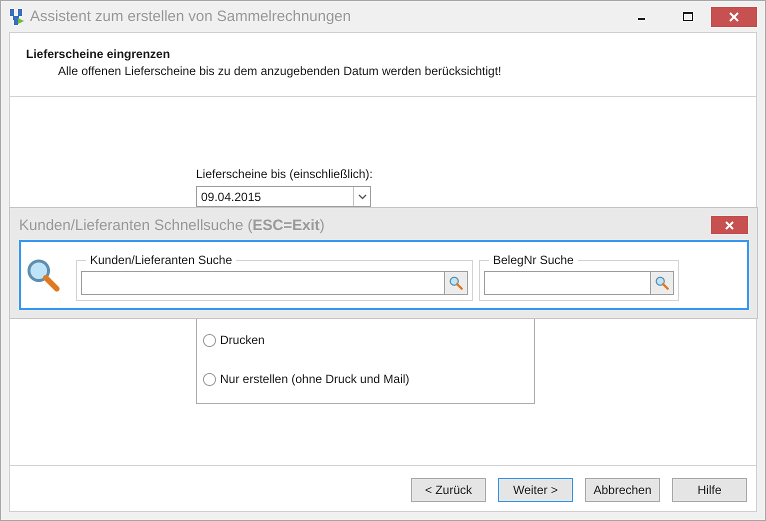 This screenshot has width=766, height=521. What do you see at coordinates (535, 490) in the screenshot?
I see `wizard-button: Weiter >` at bounding box center [535, 490].